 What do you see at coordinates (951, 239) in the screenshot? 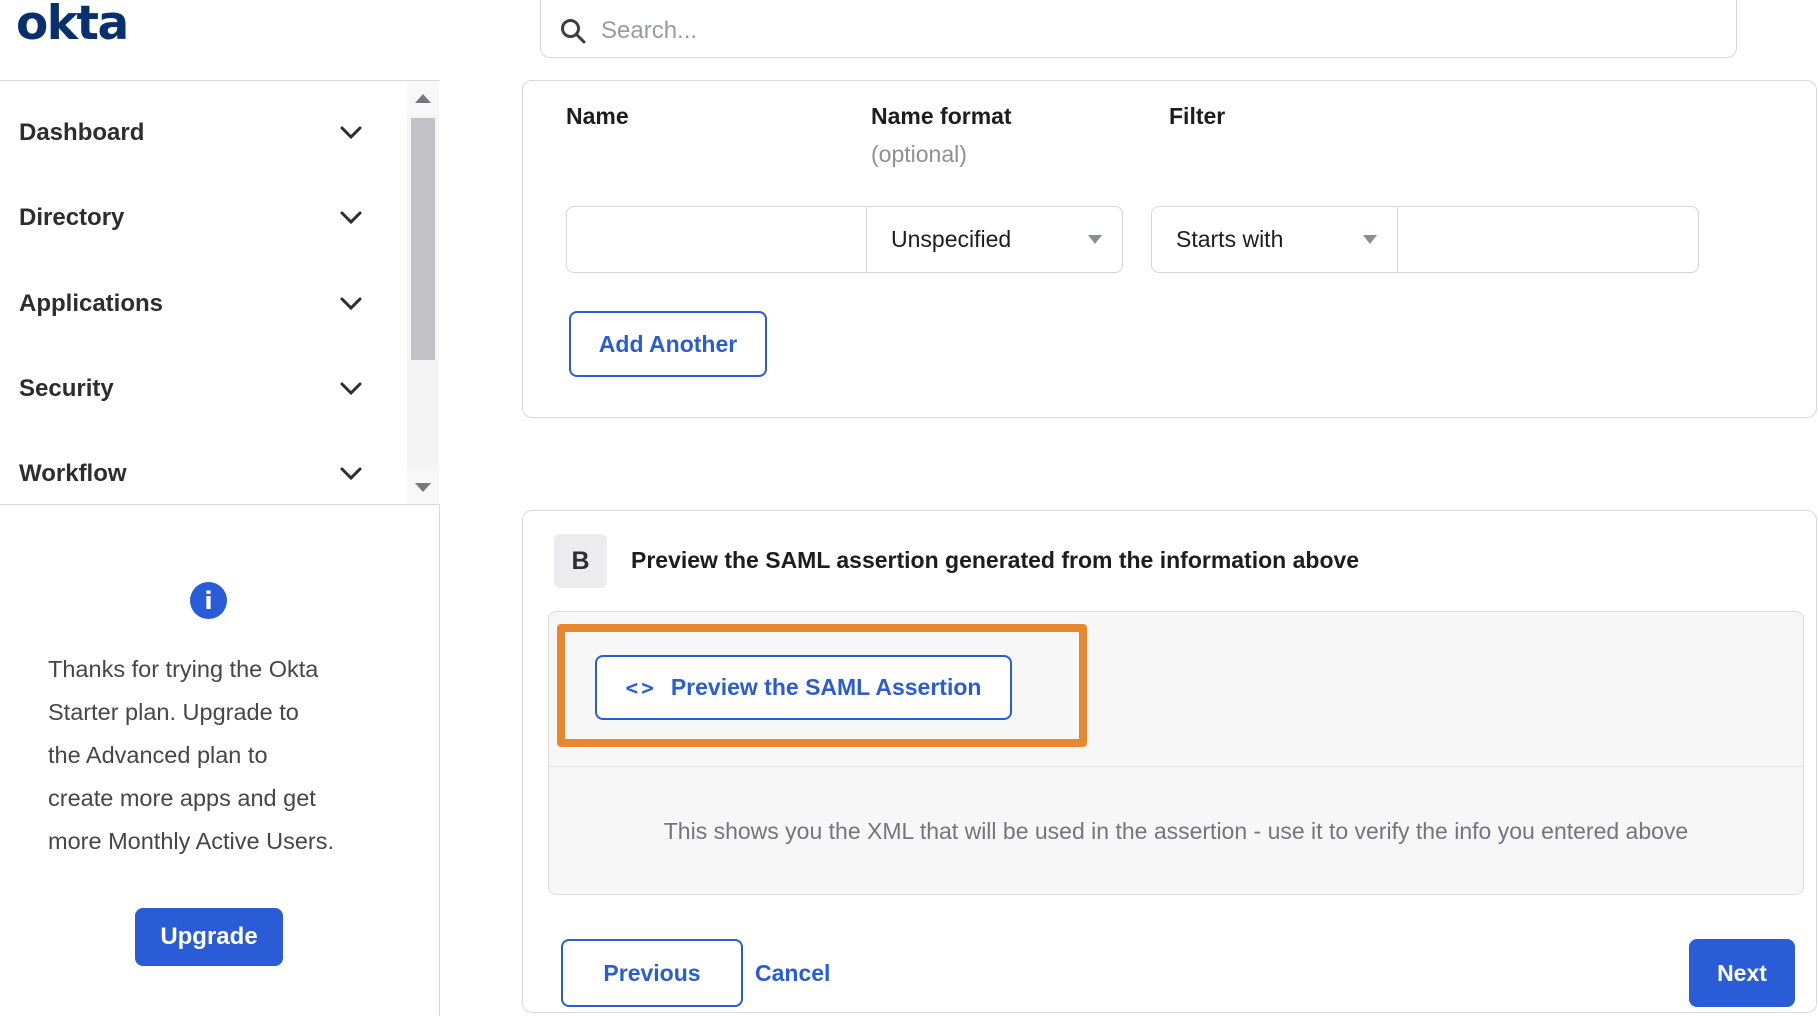
I see `name-format-selected-value: Unspecified` at bounding box center [951, 239].